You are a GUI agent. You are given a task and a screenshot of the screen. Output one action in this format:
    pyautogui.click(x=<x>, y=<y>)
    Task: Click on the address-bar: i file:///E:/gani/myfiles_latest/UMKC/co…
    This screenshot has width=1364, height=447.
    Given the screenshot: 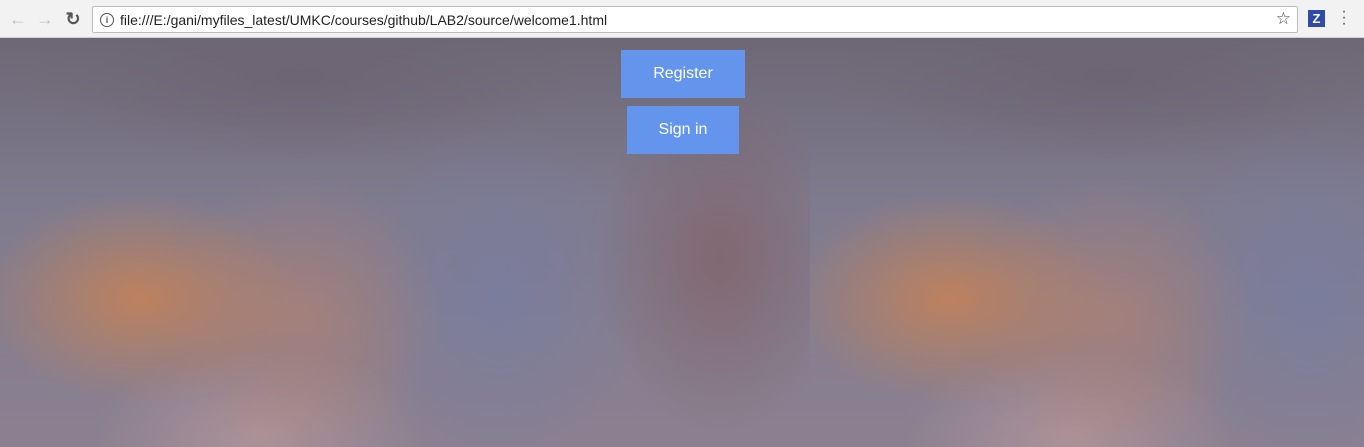 What is the action you would take?
    pyautogui.click(x=695, y=19)
    